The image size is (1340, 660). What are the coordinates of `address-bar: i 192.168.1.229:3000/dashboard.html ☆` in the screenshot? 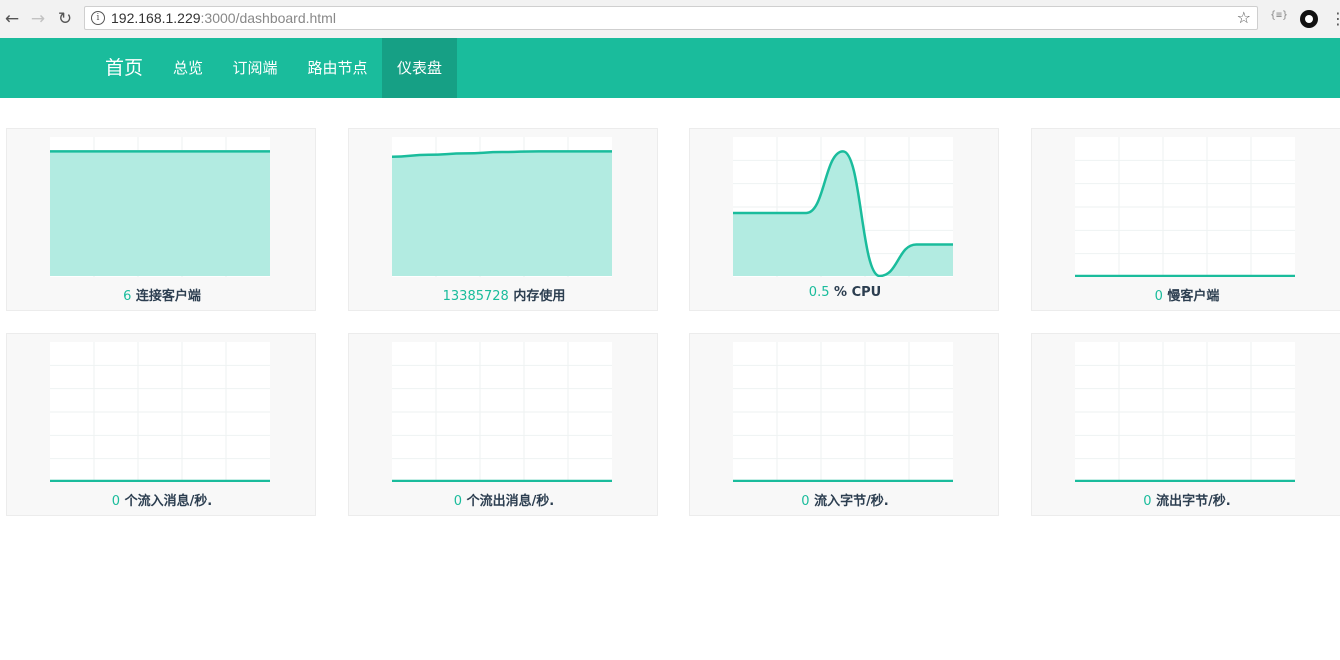 It's located at (671, 18).